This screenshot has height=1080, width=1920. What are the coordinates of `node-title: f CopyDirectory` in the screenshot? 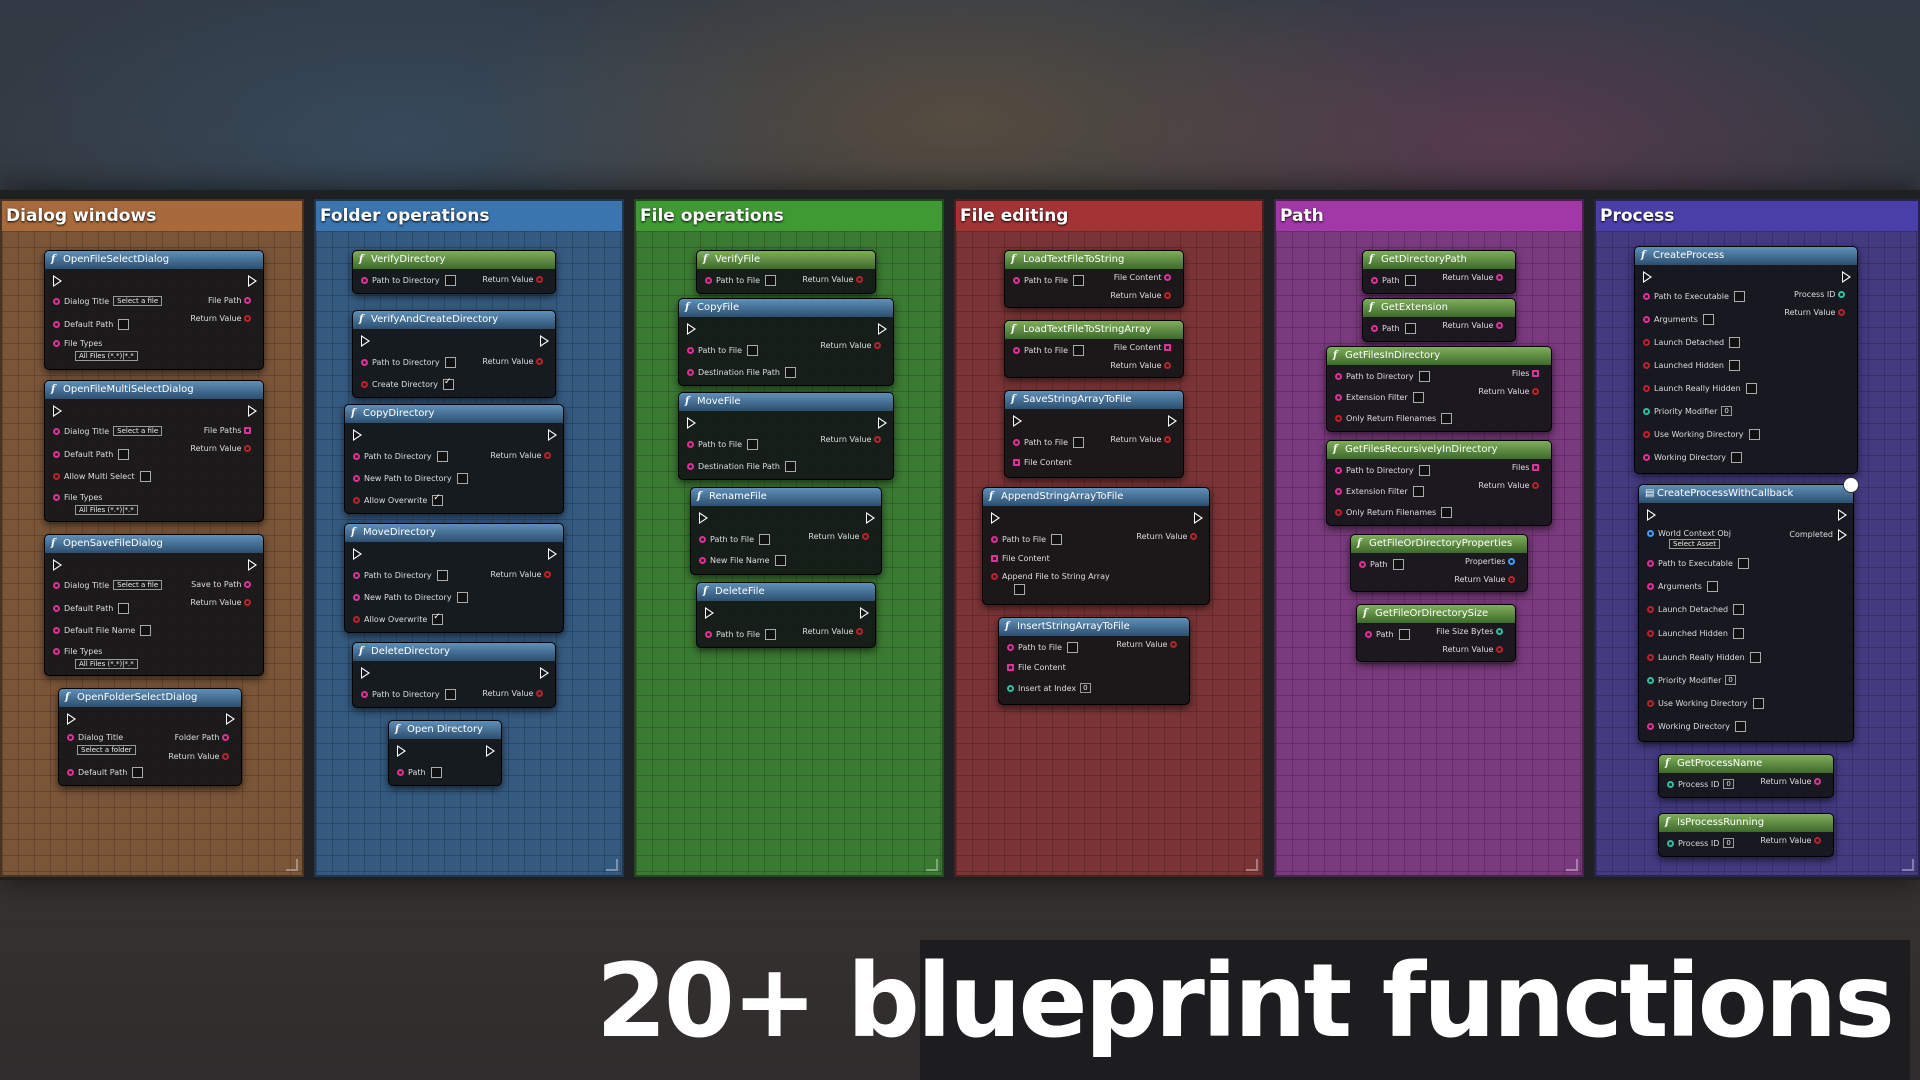 It's located at (454, 414).